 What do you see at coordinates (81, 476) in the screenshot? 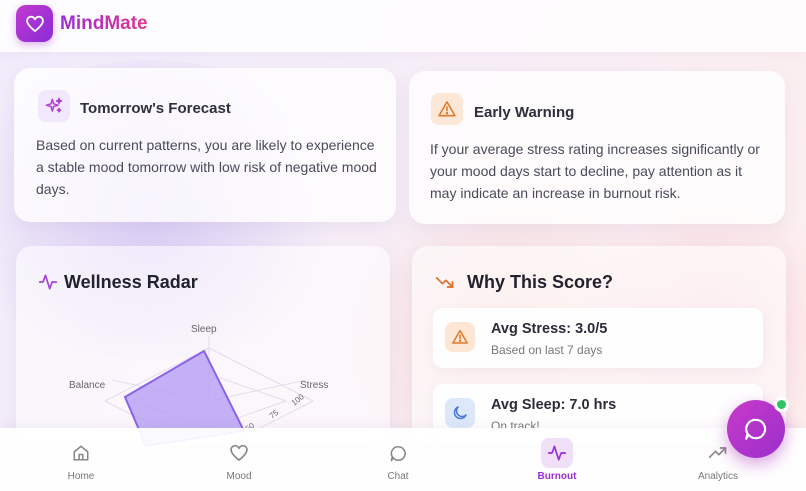
I see `nav-label: Home` at bounding box center [81, 476].